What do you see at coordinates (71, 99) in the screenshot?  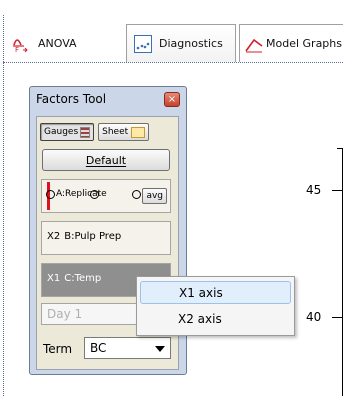 I see `window-title: Factors Tool` at bounding box center [71, 99].